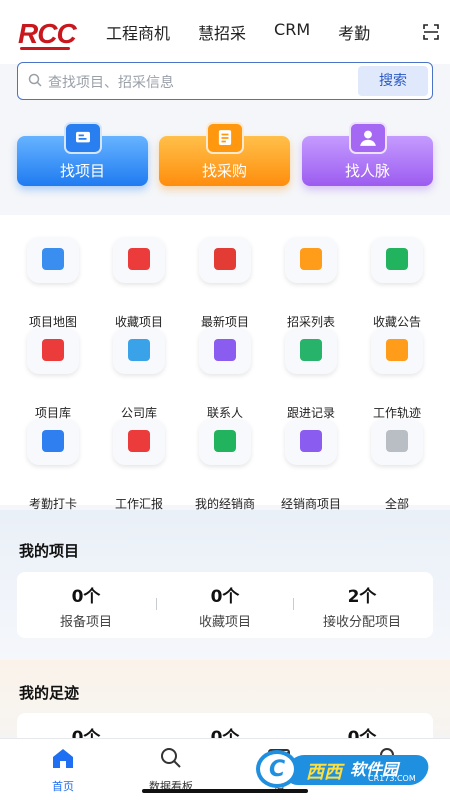  Describe the element at coordinates (225, 138) in the screenshot. I see `procurement-doc-icon` at that location.